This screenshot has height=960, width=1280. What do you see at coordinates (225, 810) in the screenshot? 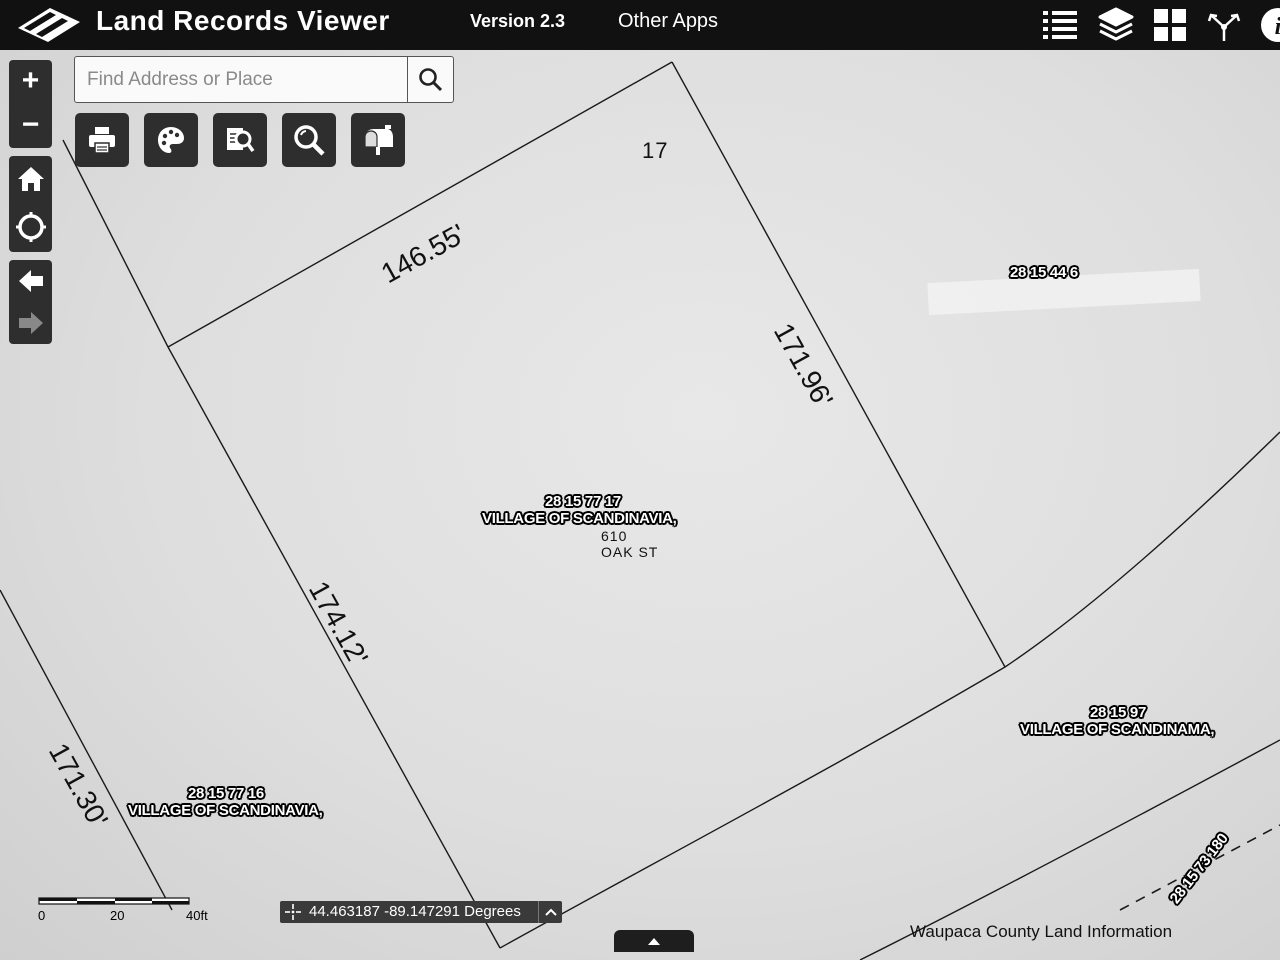
I see `southwest-parcel-owner: VILLAGE OF SCANDINAVIA,` at bounding box center [225, 810].